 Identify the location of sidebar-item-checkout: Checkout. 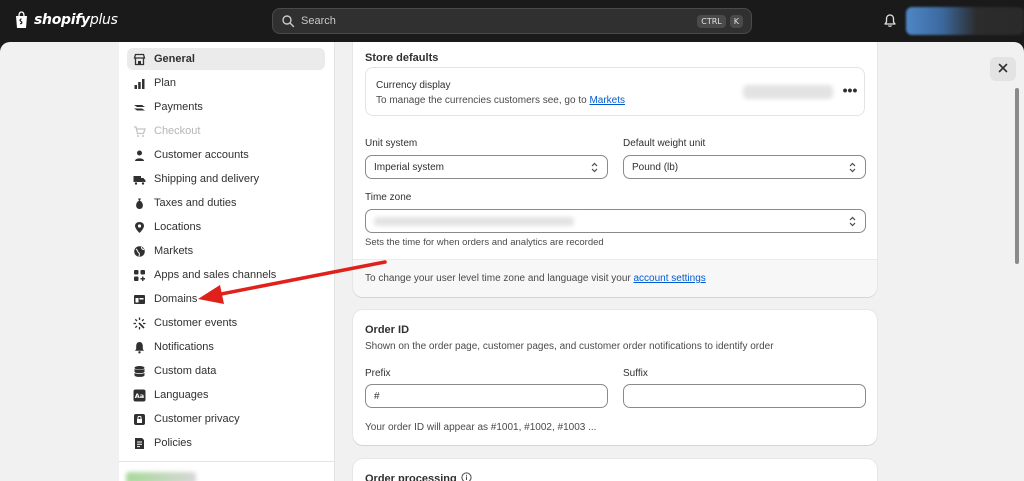
(226, 131).